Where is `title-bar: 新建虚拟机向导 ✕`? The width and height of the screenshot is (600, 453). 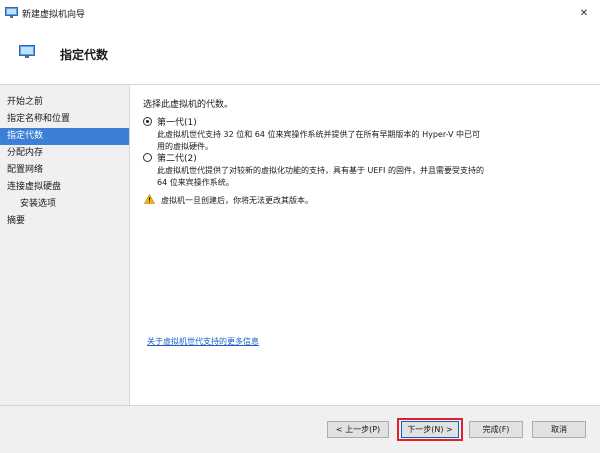 title-bar: 新建虚拟机向导 ✕ is located at coordinates (300, 13).